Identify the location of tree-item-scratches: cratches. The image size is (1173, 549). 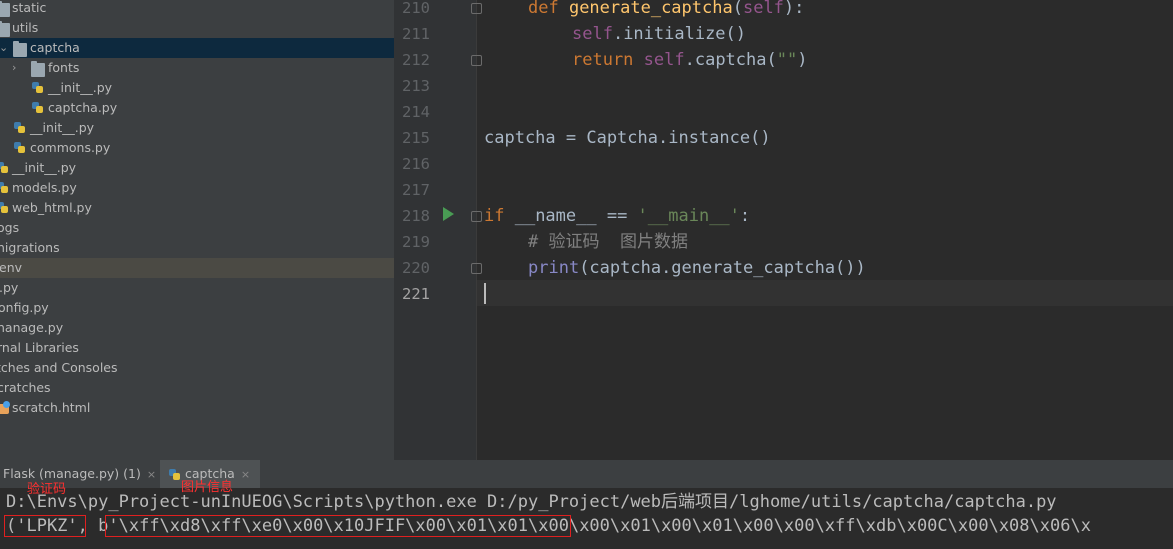
(197, 388).